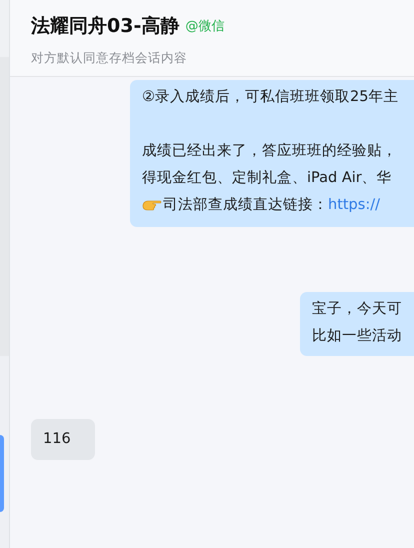 The width and height of the screenshot is (414, 548). Describe the element at coordinates (57, 439) in the screenshot. I see `message-text: 116` at that location.